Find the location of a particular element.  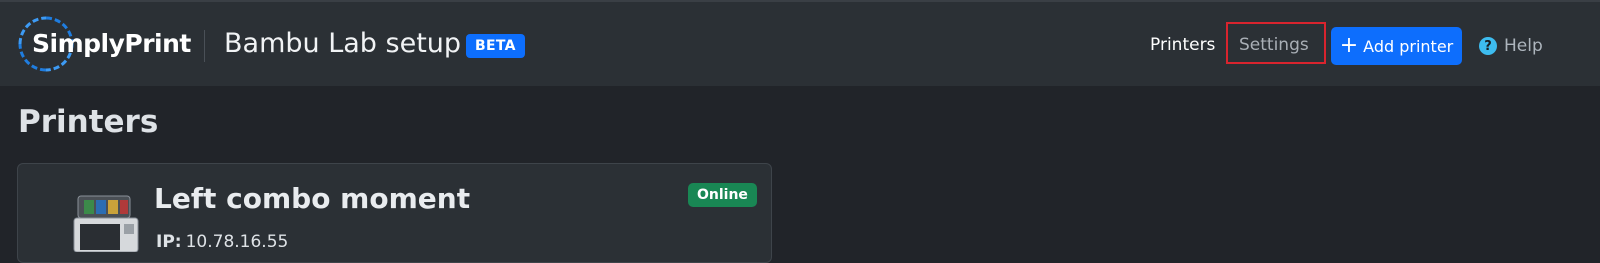

page-heading: Bambu Lab setup is located at coordinates (343, 43).